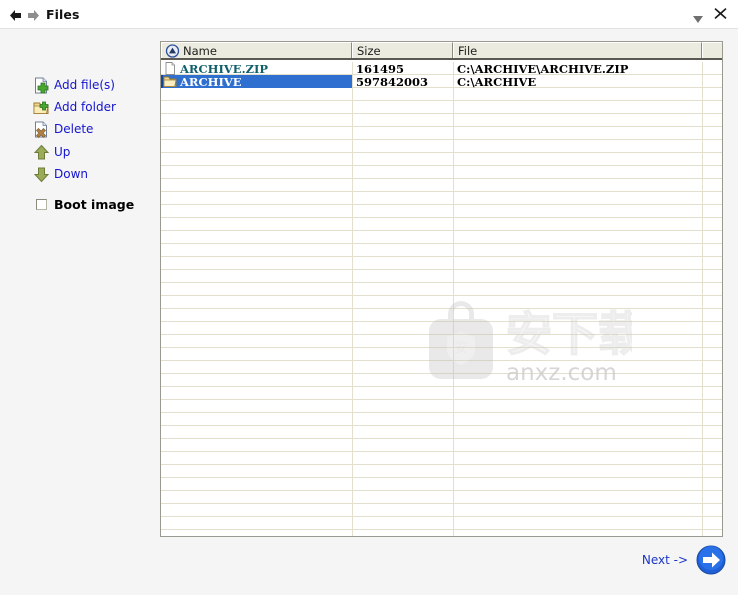 Image resolution: width=738 pixels, height=595 pixels. What do you see at coordinates (41, 204) in the screenshot?
I see `boot-image-checkbox` at bounding box center [41, 204].